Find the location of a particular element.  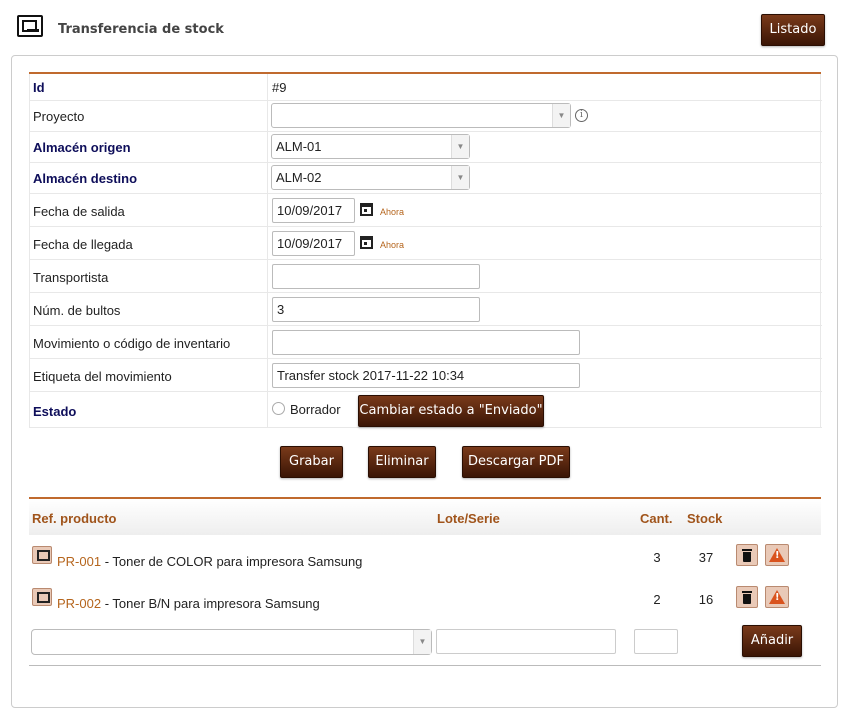

id-label: Id is located at coordinates (39, 87).